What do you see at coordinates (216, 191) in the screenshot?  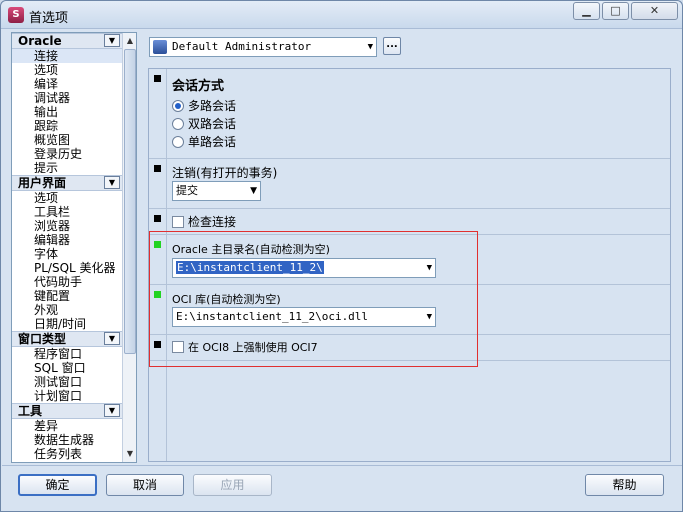 I see `logoff-action-select: 提交 ▼` at bounding box center [216, 191].